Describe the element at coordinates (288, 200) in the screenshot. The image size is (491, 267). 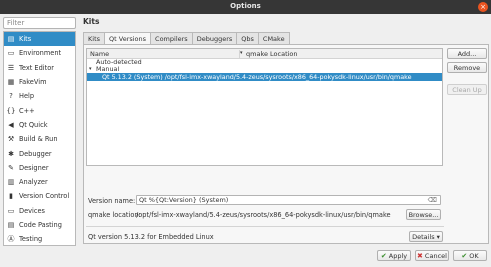
I see `version-name-input: Qt %{Qt:Version} (System) ⌫` at that location.